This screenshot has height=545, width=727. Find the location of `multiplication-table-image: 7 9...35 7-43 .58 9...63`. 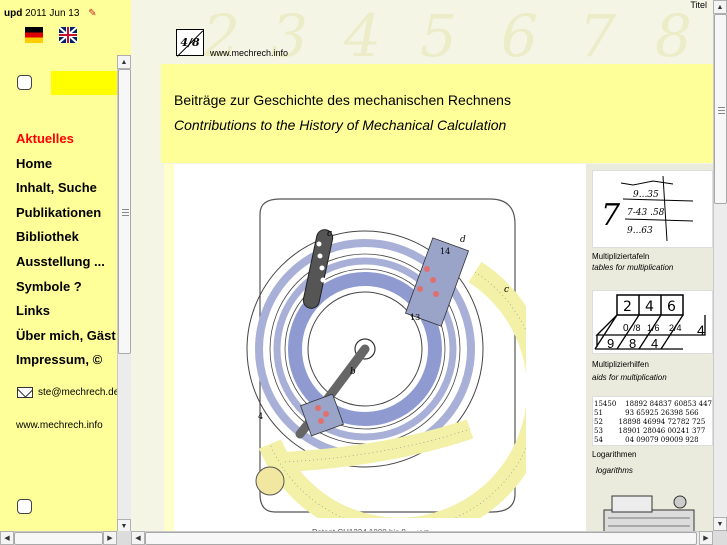

multiplication-table-image: 7 9...35 7-43 .58 9...63 is located at coordinates (652, 209).